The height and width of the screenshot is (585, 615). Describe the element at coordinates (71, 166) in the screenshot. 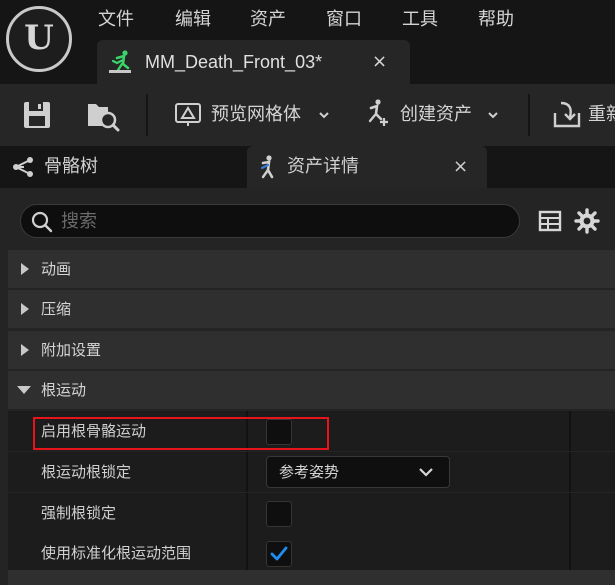

I see `tab-skeleton-tree-label: 骨骼树` at that location.